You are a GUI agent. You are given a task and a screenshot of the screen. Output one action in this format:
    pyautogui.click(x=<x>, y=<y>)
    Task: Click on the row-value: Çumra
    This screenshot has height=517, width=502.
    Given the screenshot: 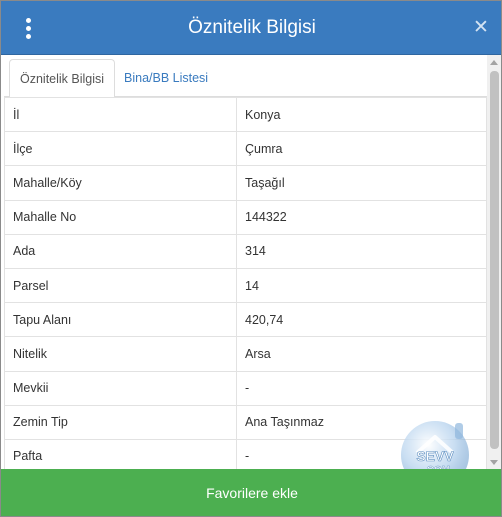 What is the action you would take?
    pyautogui.click(x=361, y=149)
    